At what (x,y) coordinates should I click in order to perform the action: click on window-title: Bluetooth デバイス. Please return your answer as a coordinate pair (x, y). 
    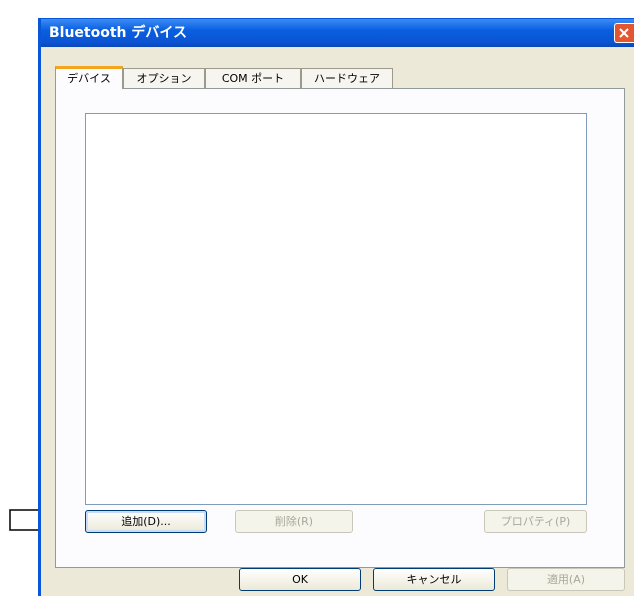
    Looking at the image, I should click on (118, 33).